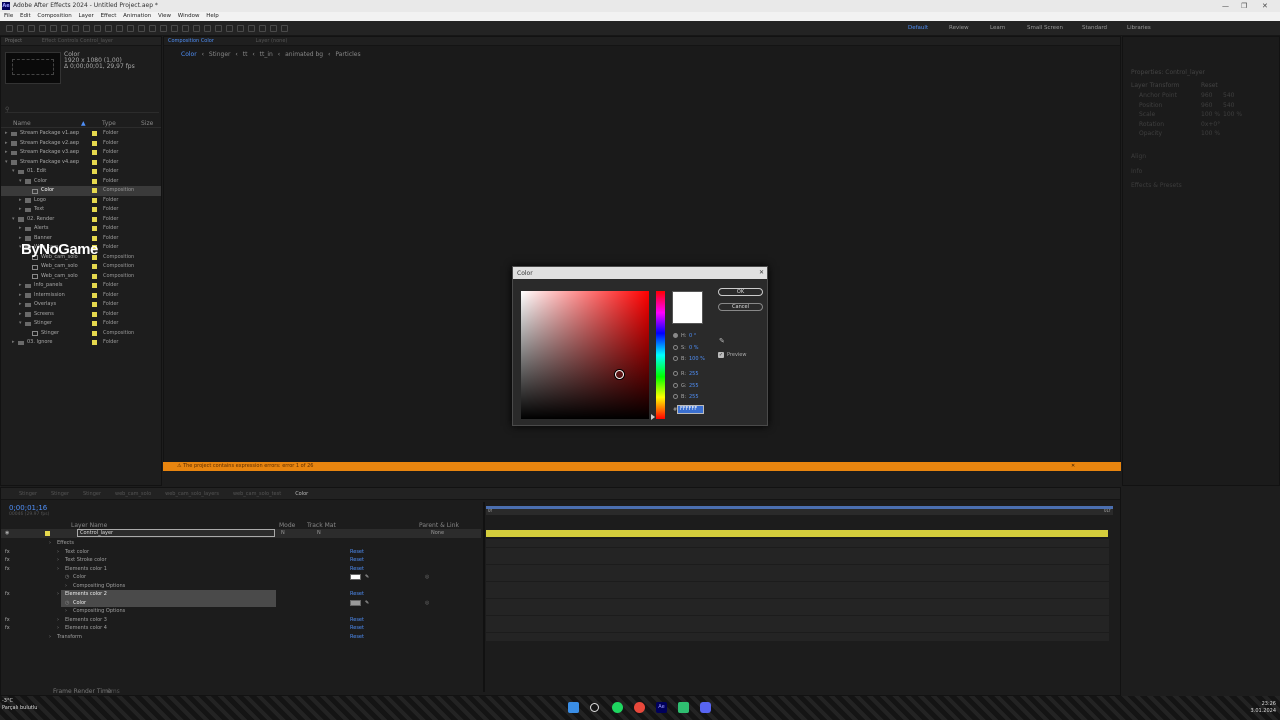 This screenshot has height=720, width=1280. What do you see at coordinates (355, 602) in the screenshot?
I see `color-swatch` at bounding box center [355, 602].